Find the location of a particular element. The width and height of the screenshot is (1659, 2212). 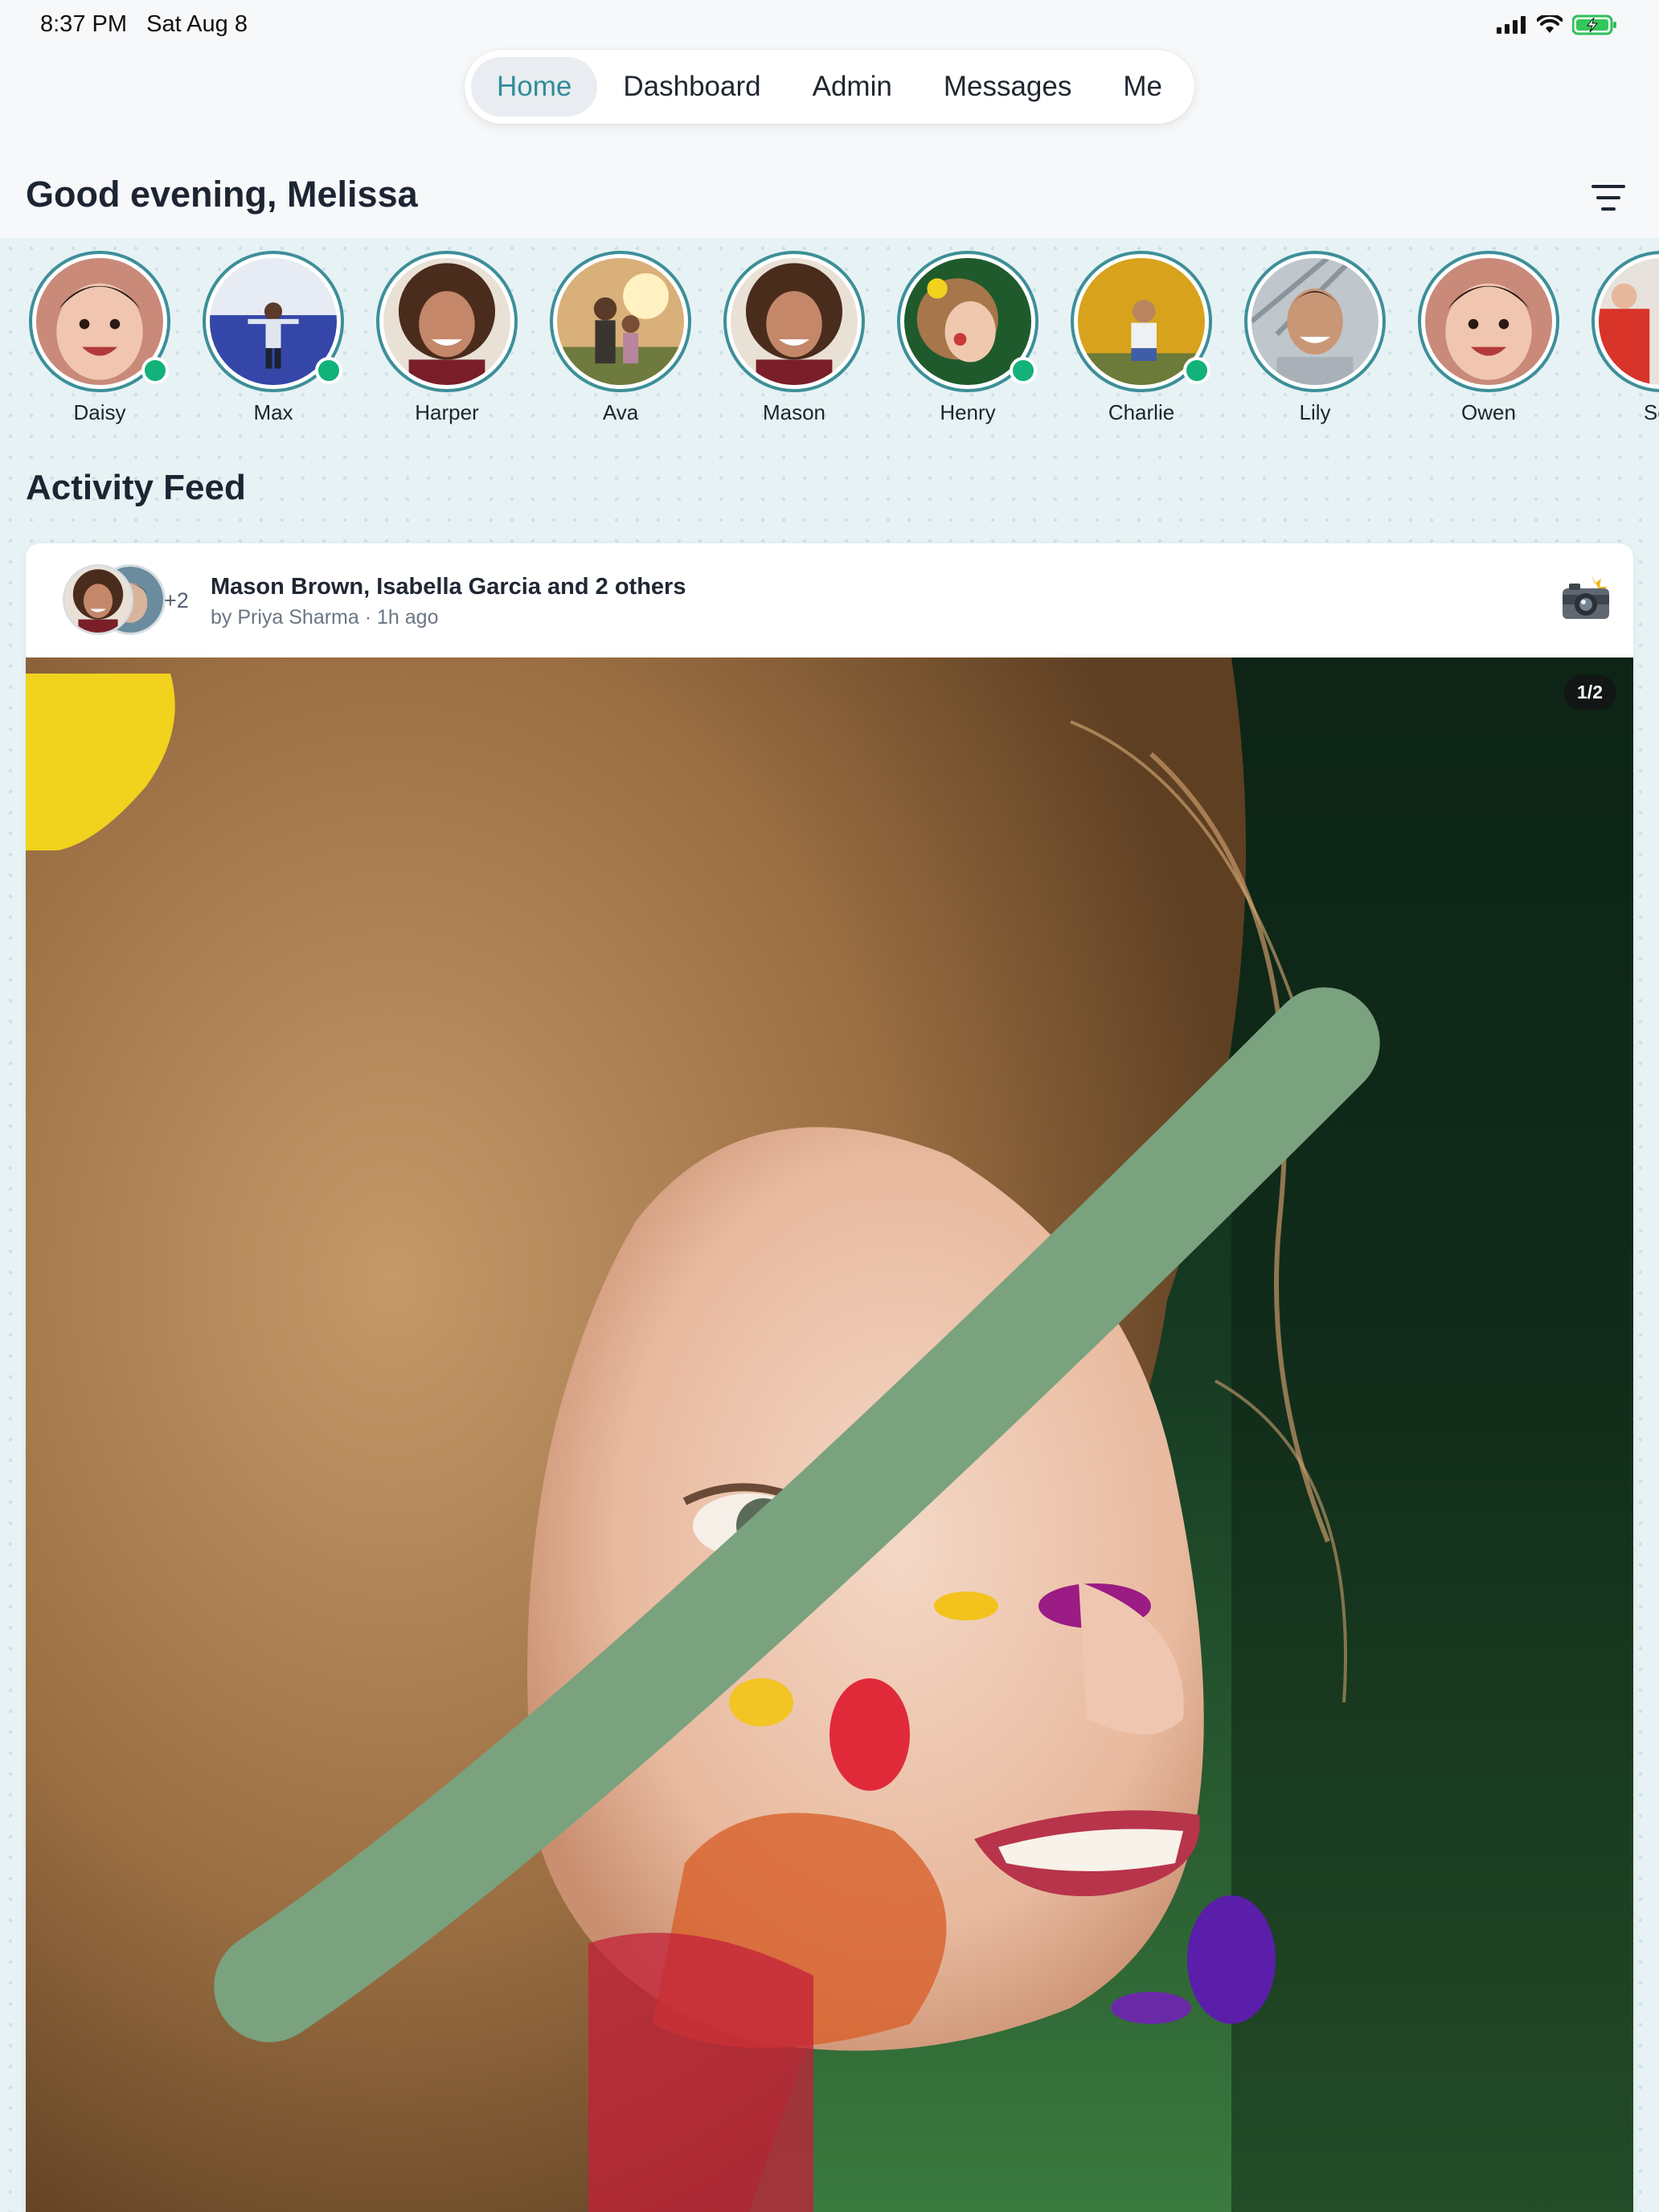

story-name: Lily is located at coordinates (1315, 412).